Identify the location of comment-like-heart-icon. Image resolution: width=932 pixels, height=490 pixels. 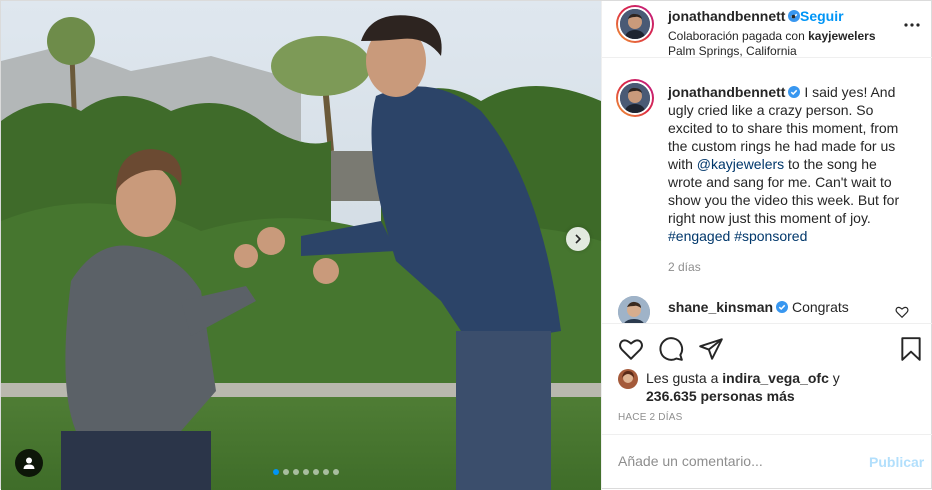
(902, 312).